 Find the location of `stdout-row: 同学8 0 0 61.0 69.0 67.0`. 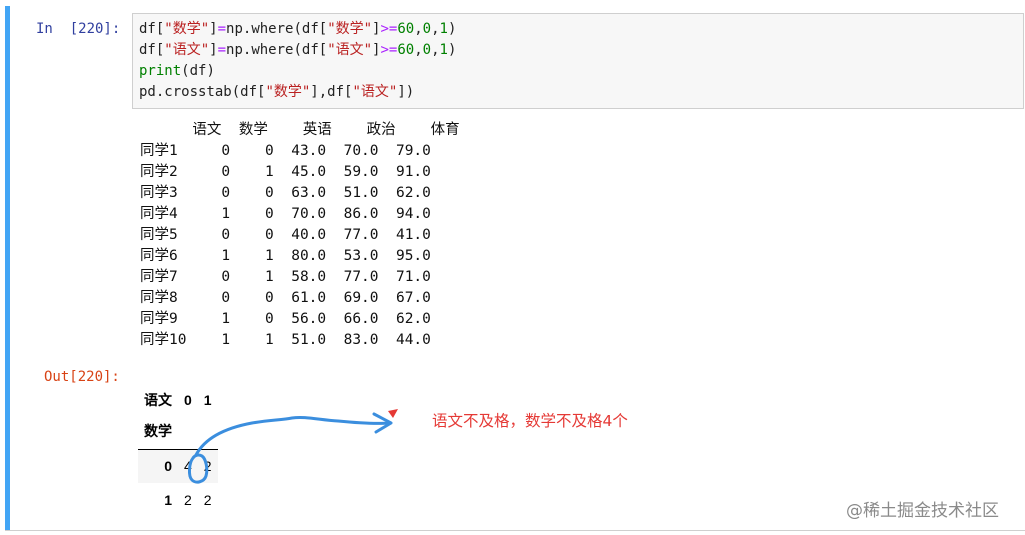

stdout-row: 同学8 0 0 61.0 69.0 67.0 is located at coordinates (285, 298).